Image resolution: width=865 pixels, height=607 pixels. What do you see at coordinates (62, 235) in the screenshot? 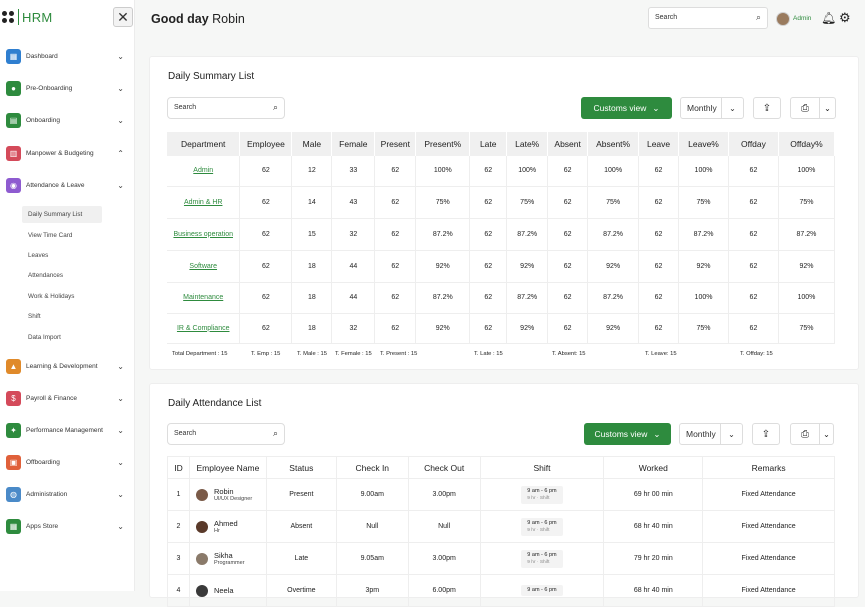
I see `sidebar-sub-view-time-card: View Time Card` at bounding box center [62, 235].